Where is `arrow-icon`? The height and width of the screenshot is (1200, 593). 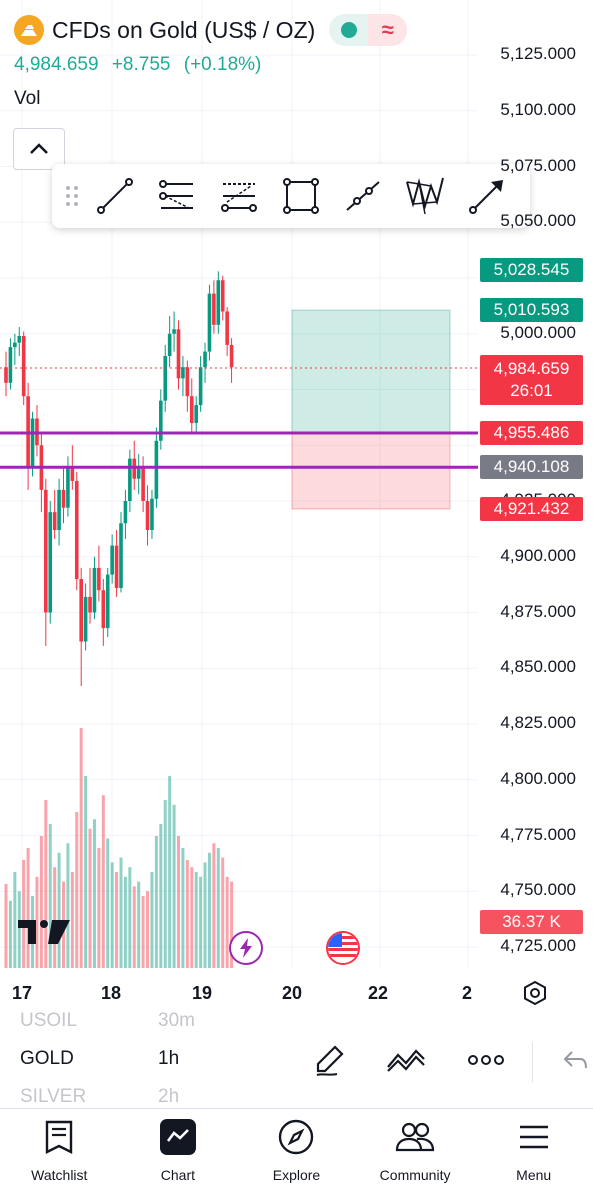 arrow-icon is located at coordinates (486, 197).